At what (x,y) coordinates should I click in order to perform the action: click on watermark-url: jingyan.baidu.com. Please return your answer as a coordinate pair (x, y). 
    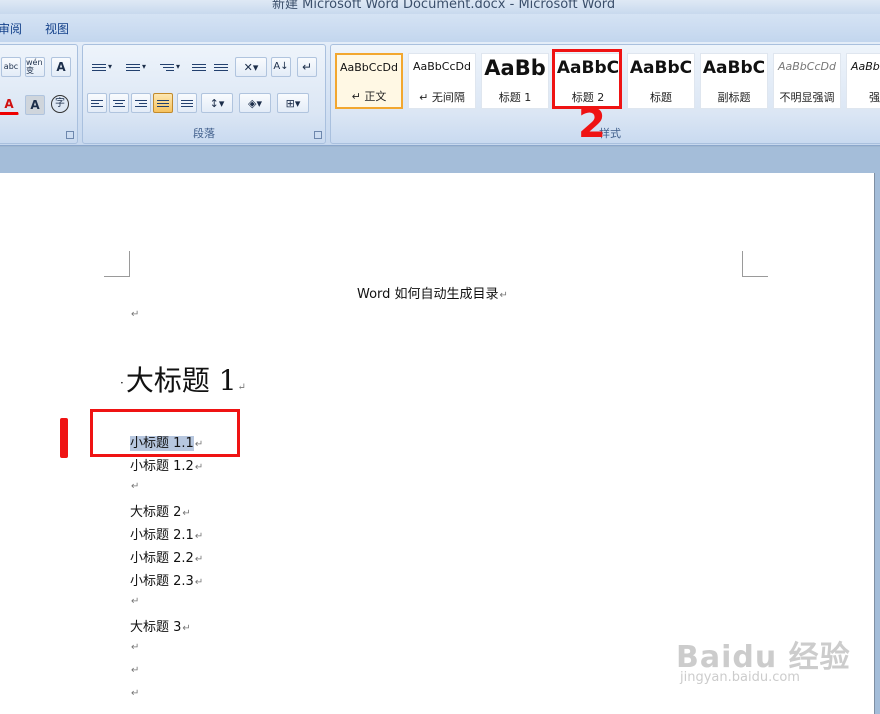
    Looking at the image, I should click on (740, 677).